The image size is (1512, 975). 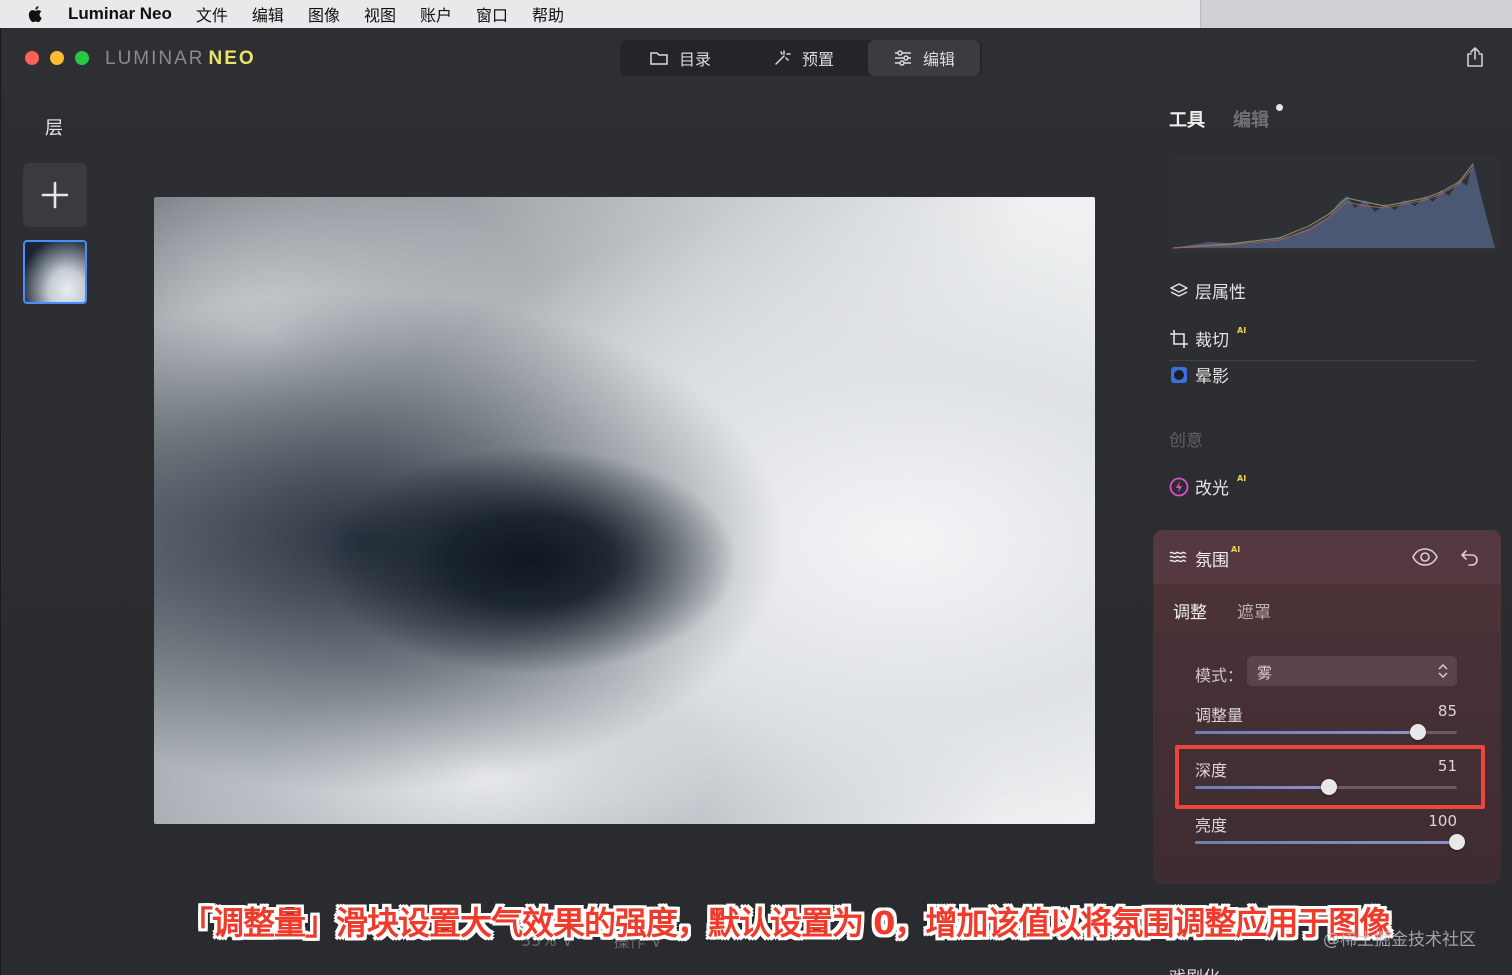 I want to click on menu-bar: Luminar Neo 文件 编辑 图像 视图 账户 窗口 帮助, so click(x=756, y=14).